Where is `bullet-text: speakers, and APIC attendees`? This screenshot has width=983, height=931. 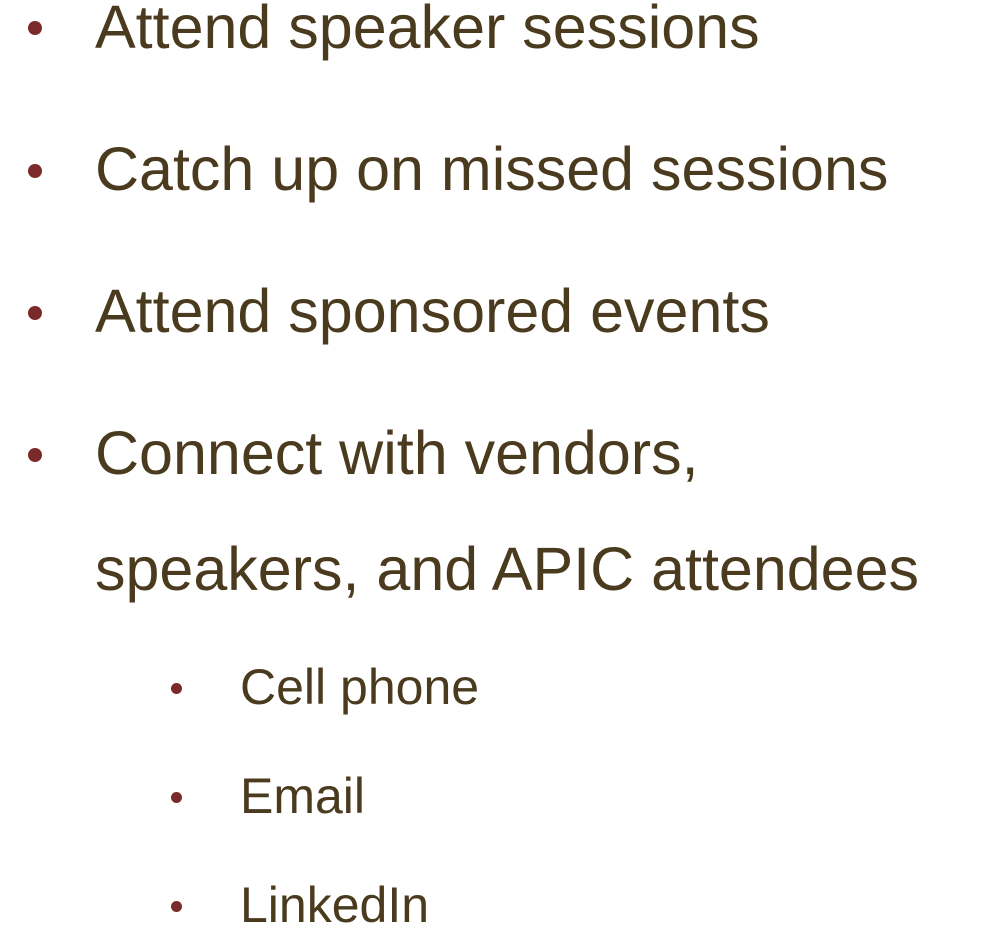
bullet-text: speakers, and APIC attendees is located at coordinates (507, 569).